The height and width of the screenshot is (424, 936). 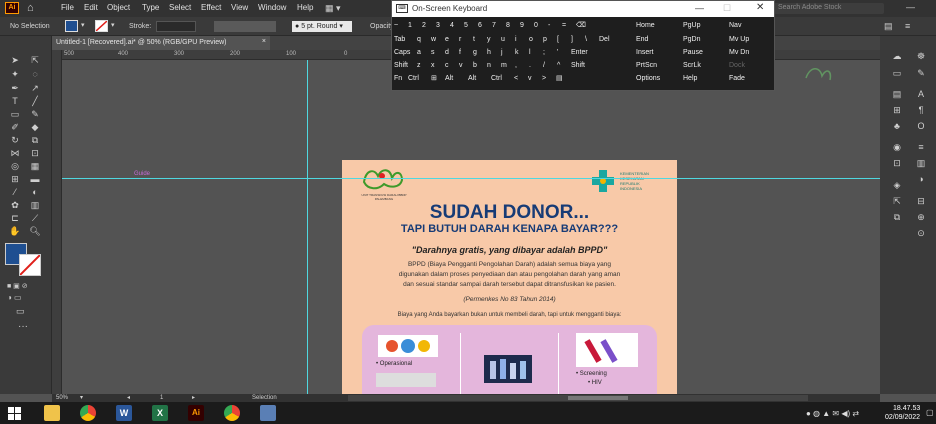 What do you see at coordinates (910, 7) in the screenshot?
I see `minimize-icon: —` at bounding box center [910, 7].